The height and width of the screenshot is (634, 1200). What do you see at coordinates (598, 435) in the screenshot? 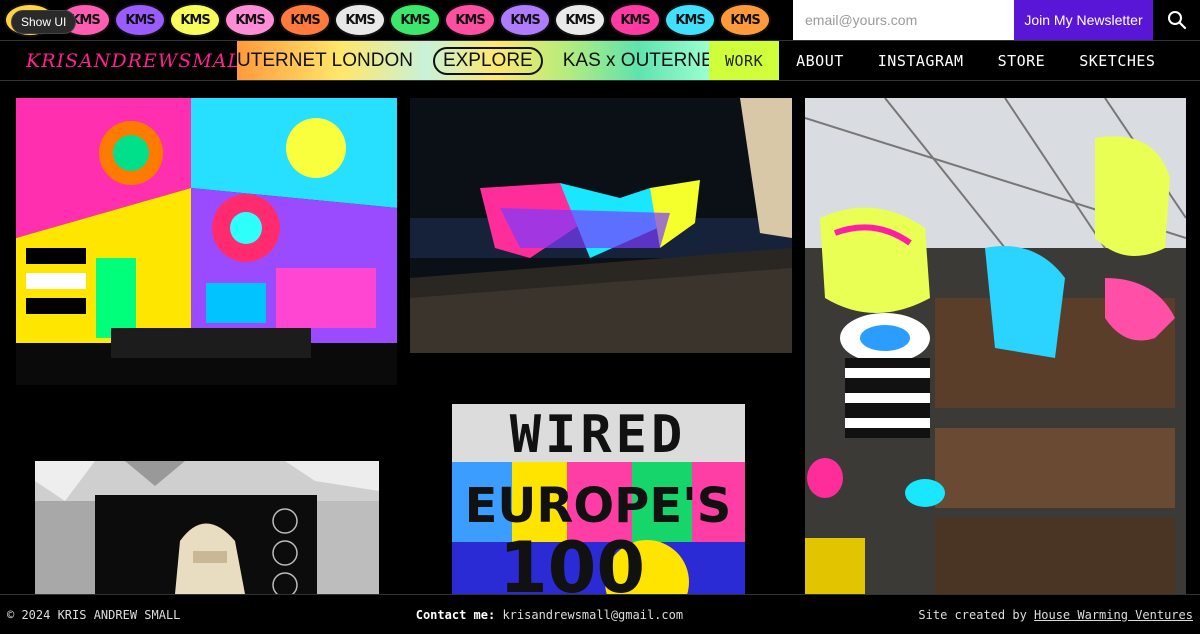
I see `wired-masthead-text: WIRED` at bounding box center [598, 435].